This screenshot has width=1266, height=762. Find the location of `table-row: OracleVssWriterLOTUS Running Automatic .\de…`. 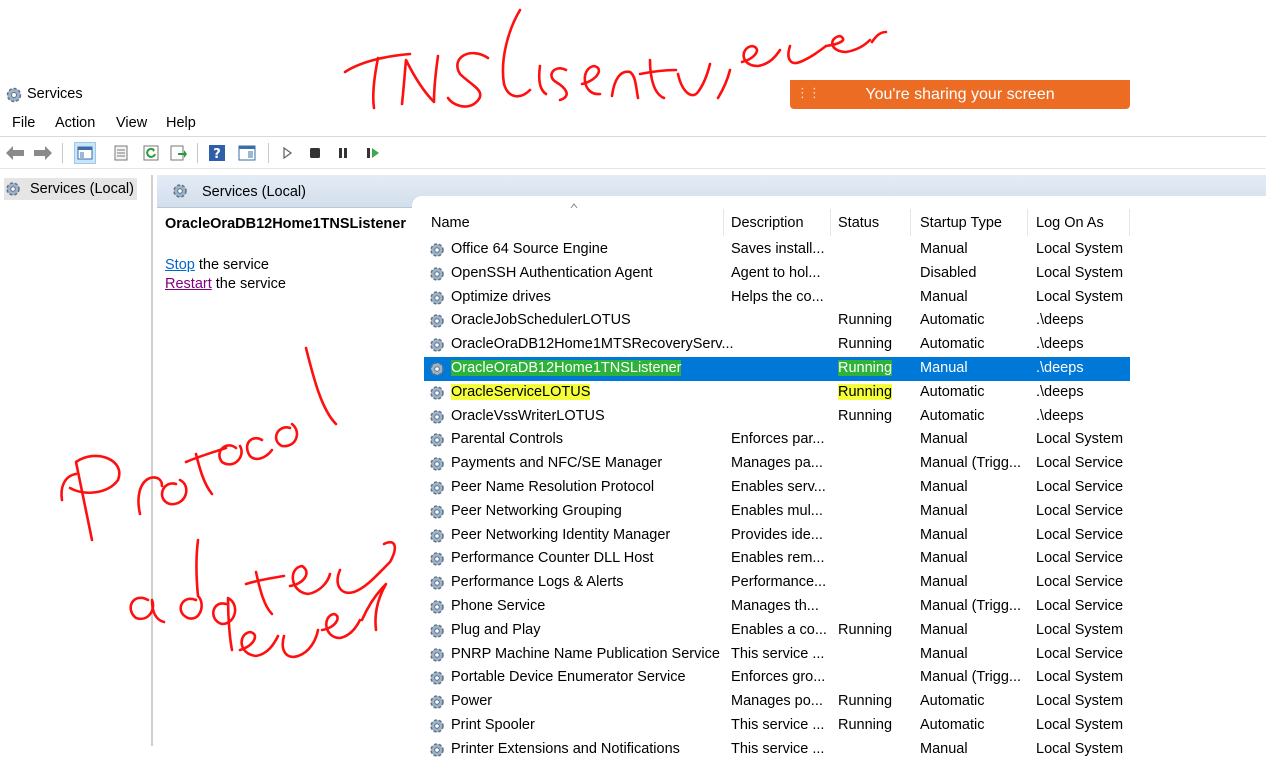

table-row: OracleVssWriterLOTUS Running Automatic .\de… is located at coordinates (777, 417).